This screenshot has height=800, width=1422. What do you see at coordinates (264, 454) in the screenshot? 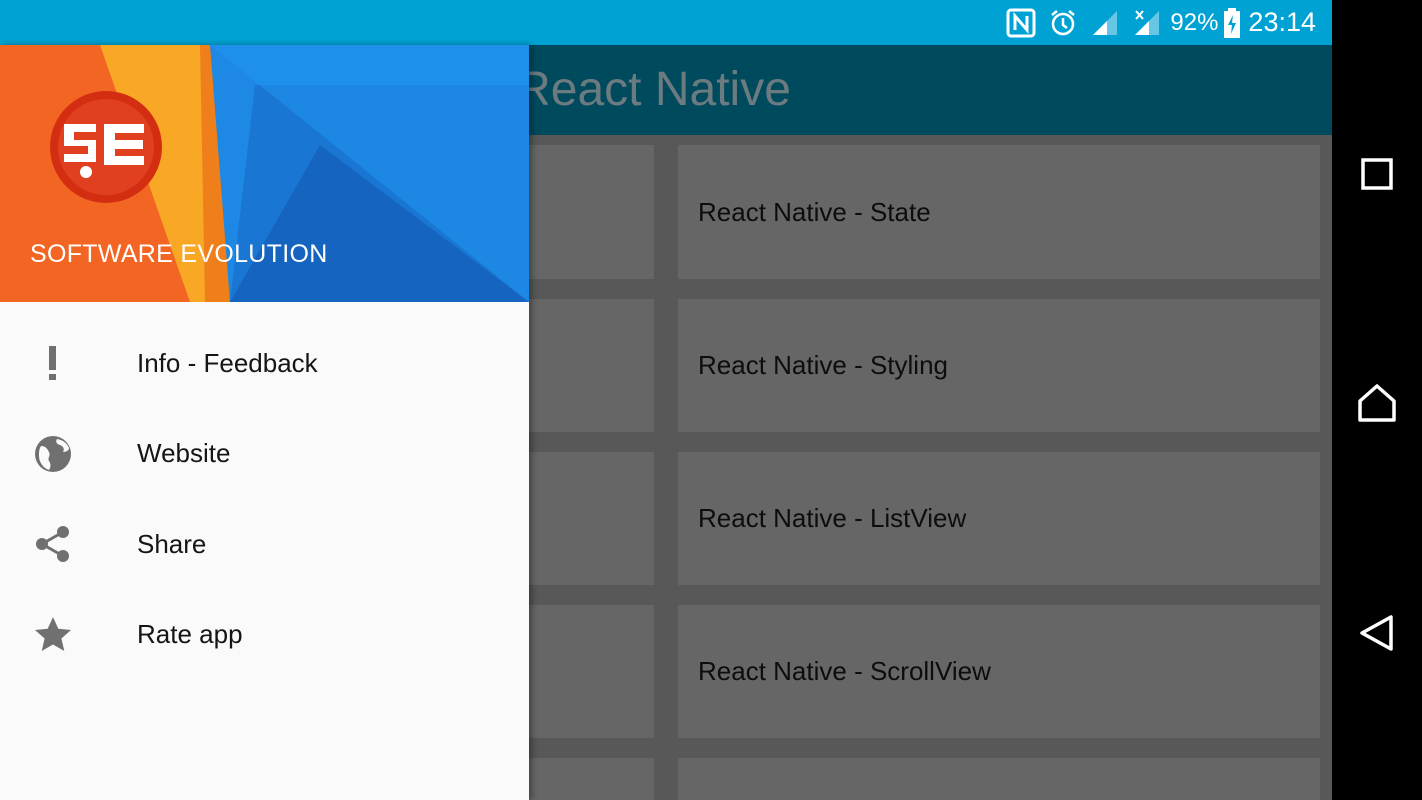
I see `drawer-item-website: Website` at bounding box center [264, 454].